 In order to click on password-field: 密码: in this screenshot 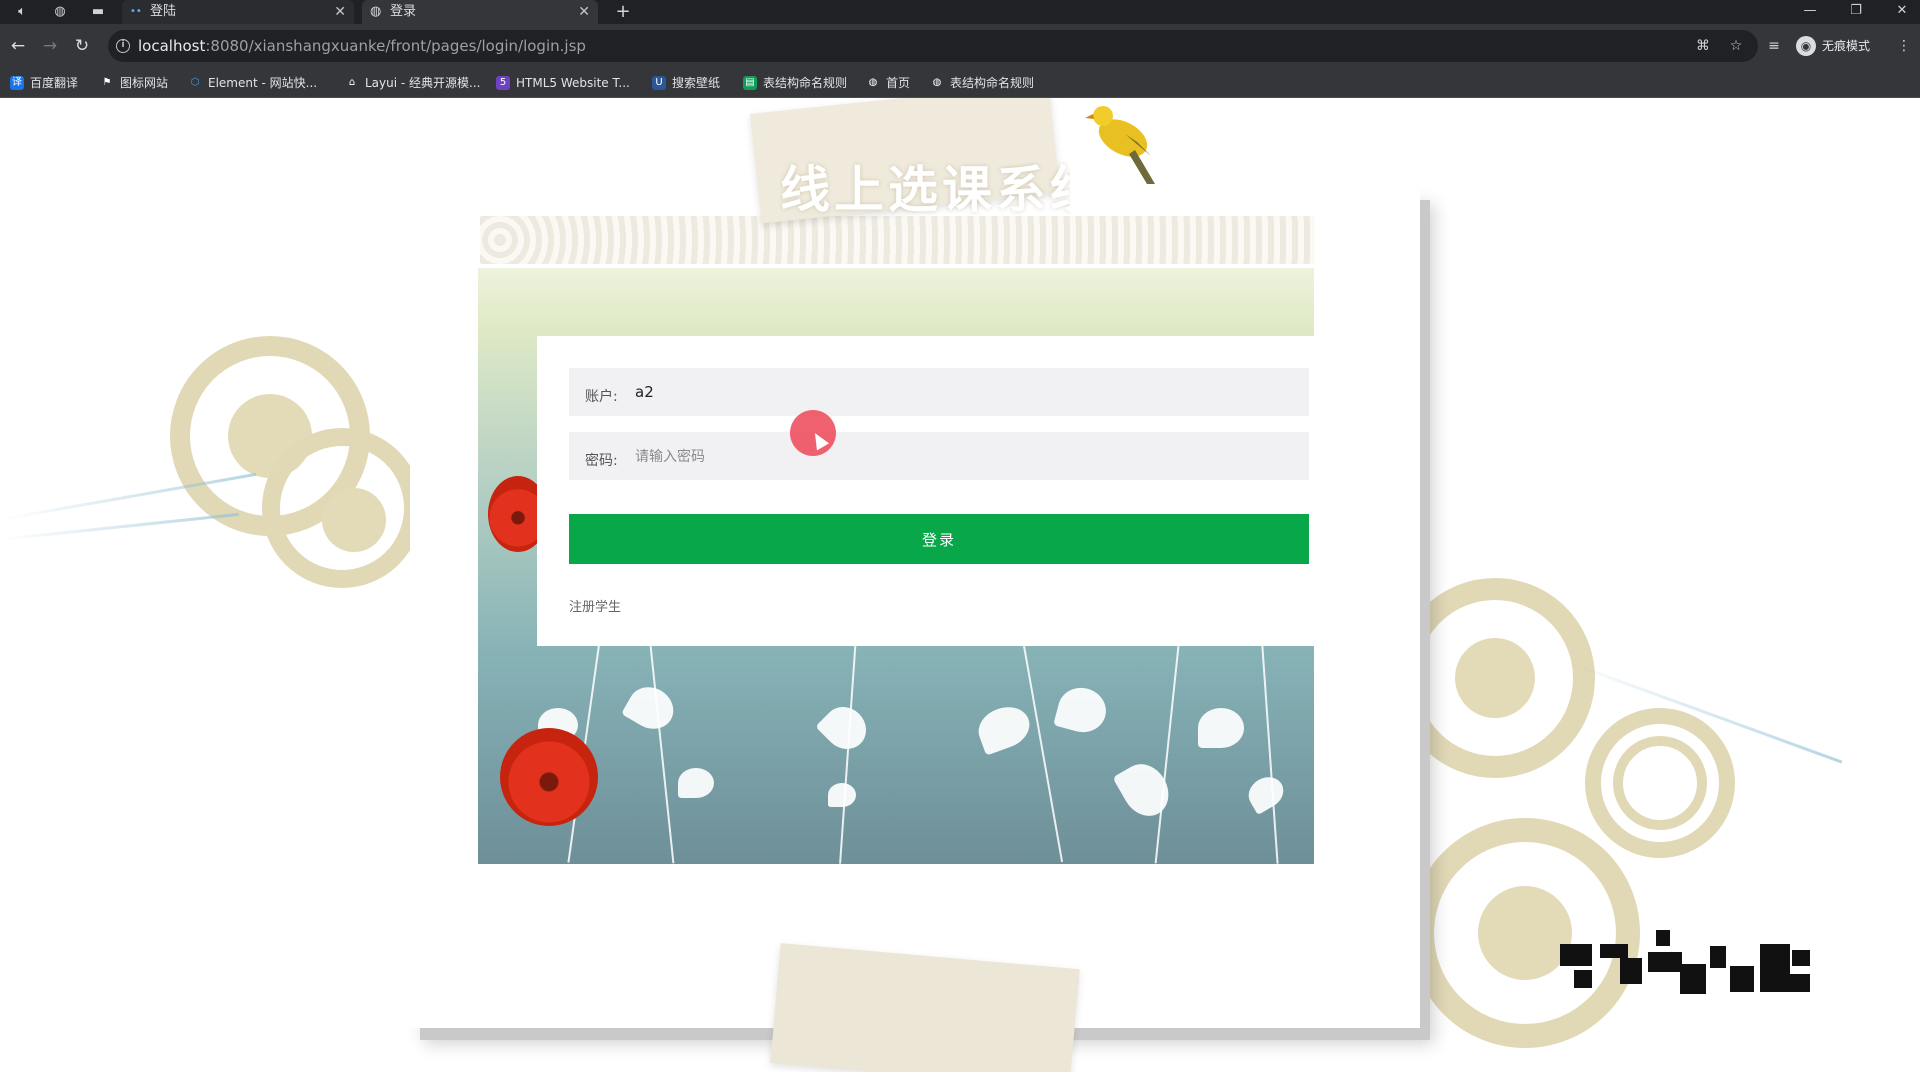, I will do `click(939, 456)`.